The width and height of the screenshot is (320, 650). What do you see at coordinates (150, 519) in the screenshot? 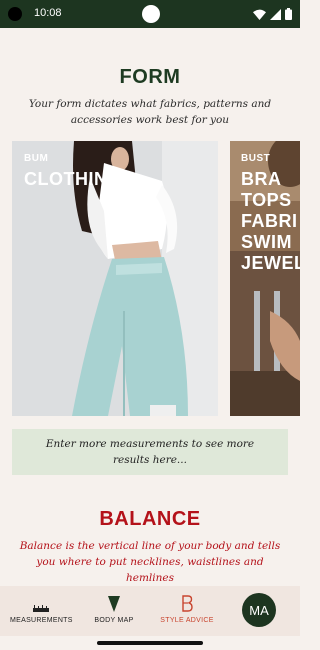
I see `balance-section-title: BALANCE` at bounding box center [150, 519].